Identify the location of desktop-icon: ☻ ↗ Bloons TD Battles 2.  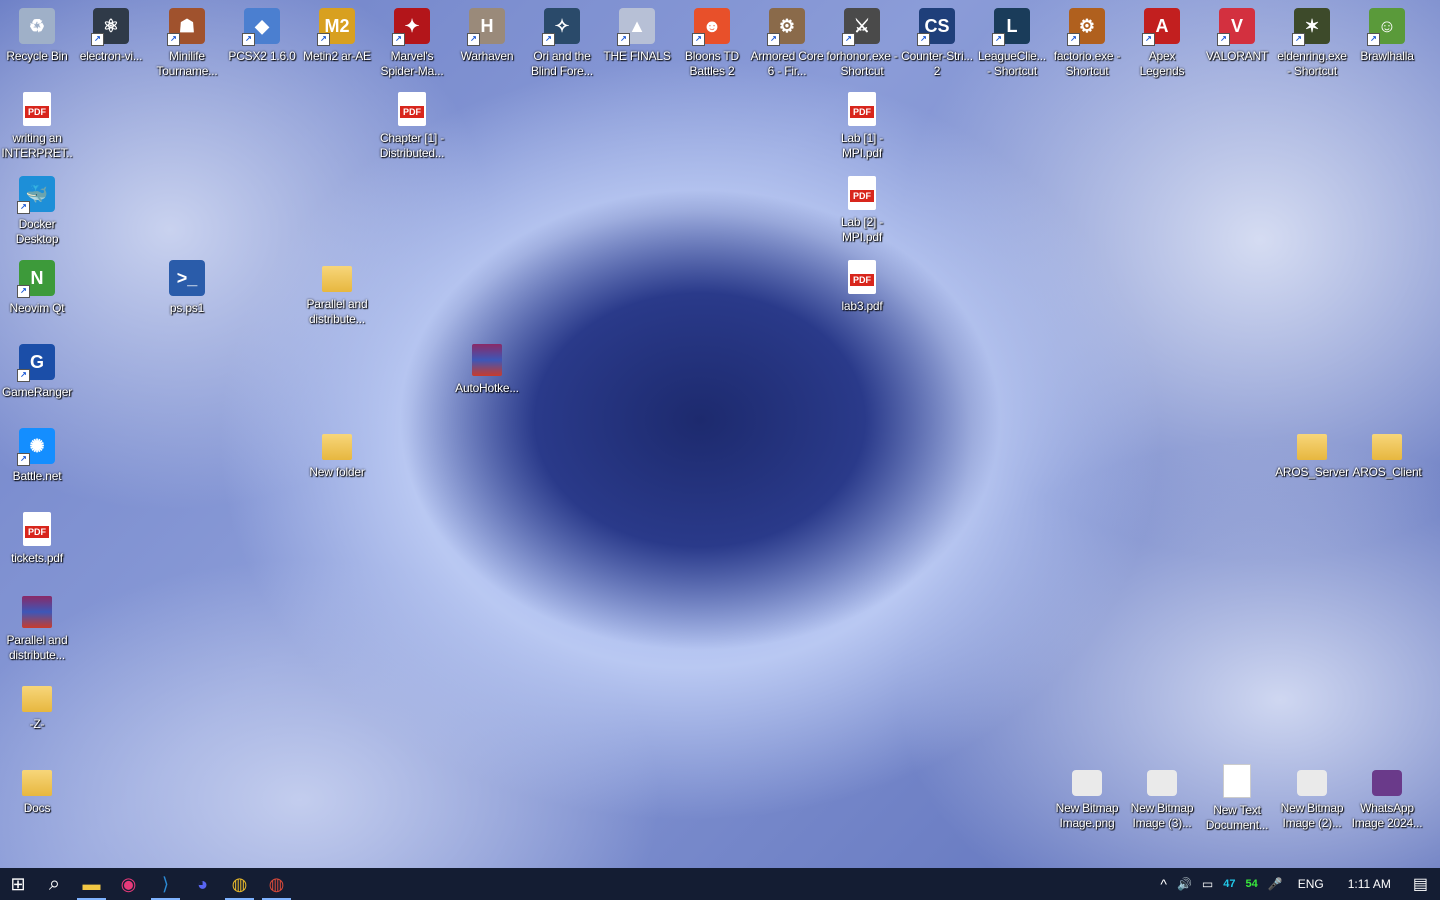
(712, 44).